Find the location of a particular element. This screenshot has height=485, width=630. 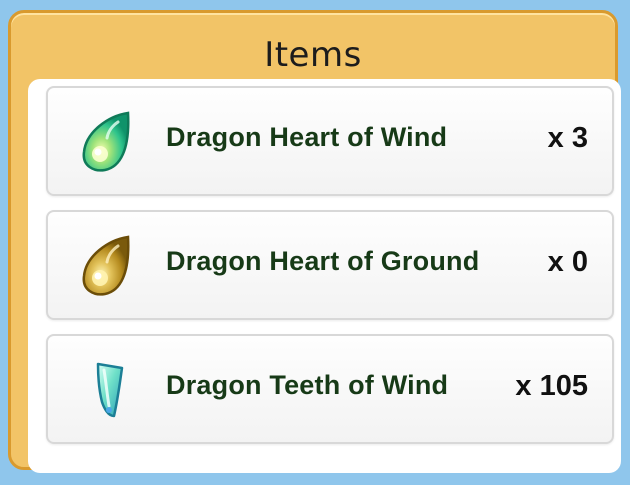

dragon-heart-wind-icon is located at coordinates (106, 141).